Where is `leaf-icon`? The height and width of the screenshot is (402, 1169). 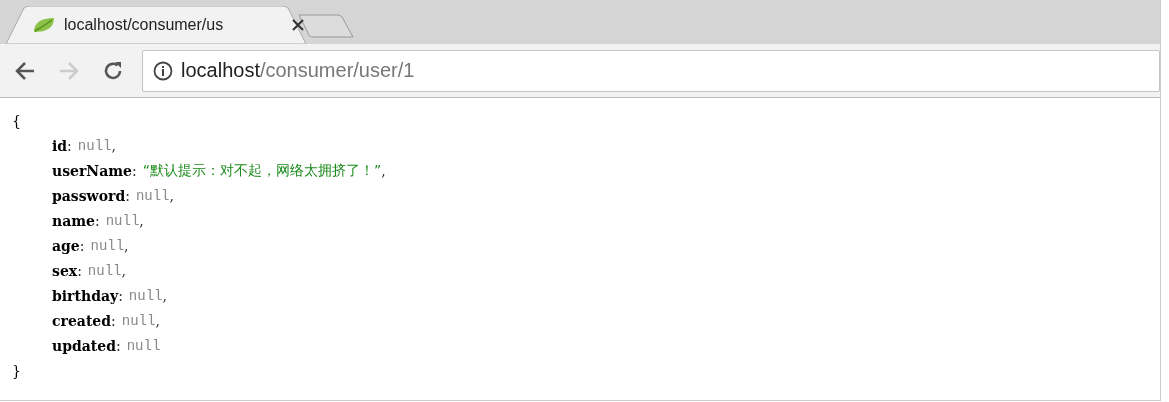
leaf-icon is located at coordinates (44, 25).